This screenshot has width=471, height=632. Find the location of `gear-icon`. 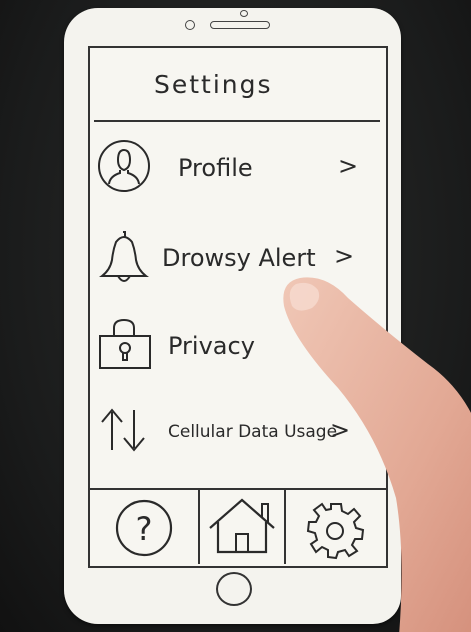

gear-icon is located at coordinates (335, 531).